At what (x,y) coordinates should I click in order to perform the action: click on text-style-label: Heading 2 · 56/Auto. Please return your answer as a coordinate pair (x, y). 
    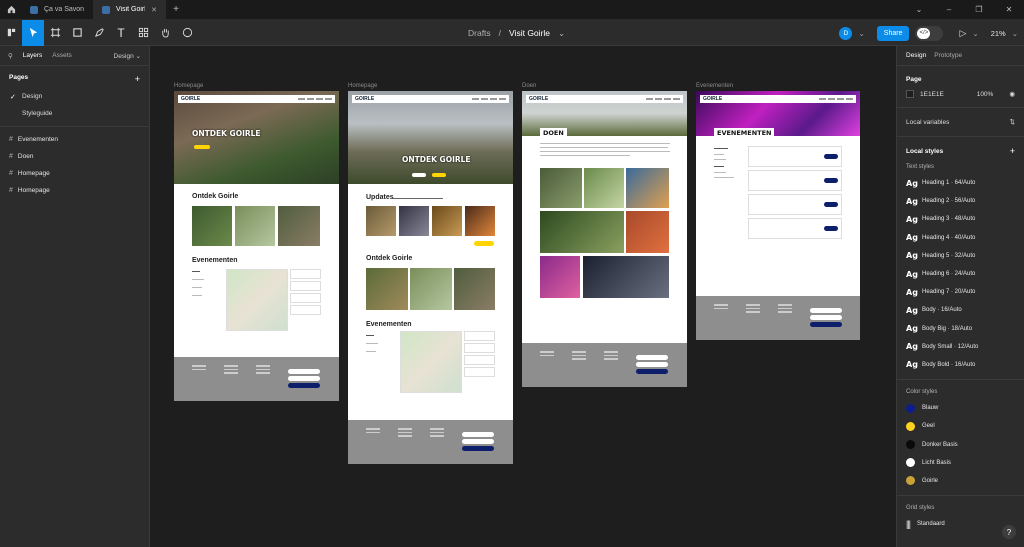
    Looking at the image, I should click on (949, 201).